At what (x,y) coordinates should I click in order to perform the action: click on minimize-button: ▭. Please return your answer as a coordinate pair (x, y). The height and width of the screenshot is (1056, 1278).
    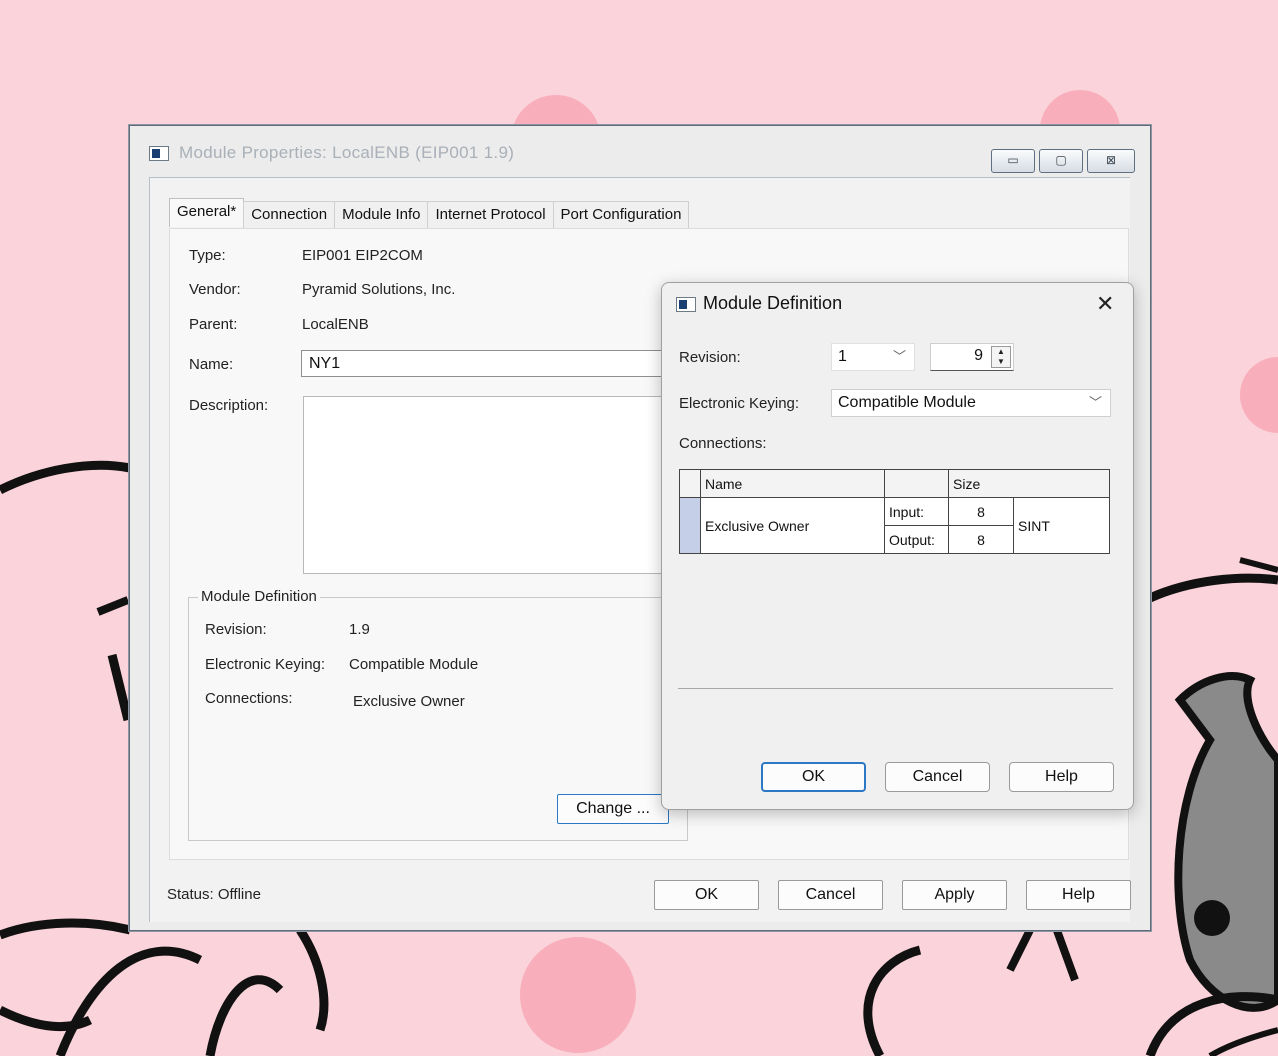
    Looking at the image, I should click on (1013, 161).